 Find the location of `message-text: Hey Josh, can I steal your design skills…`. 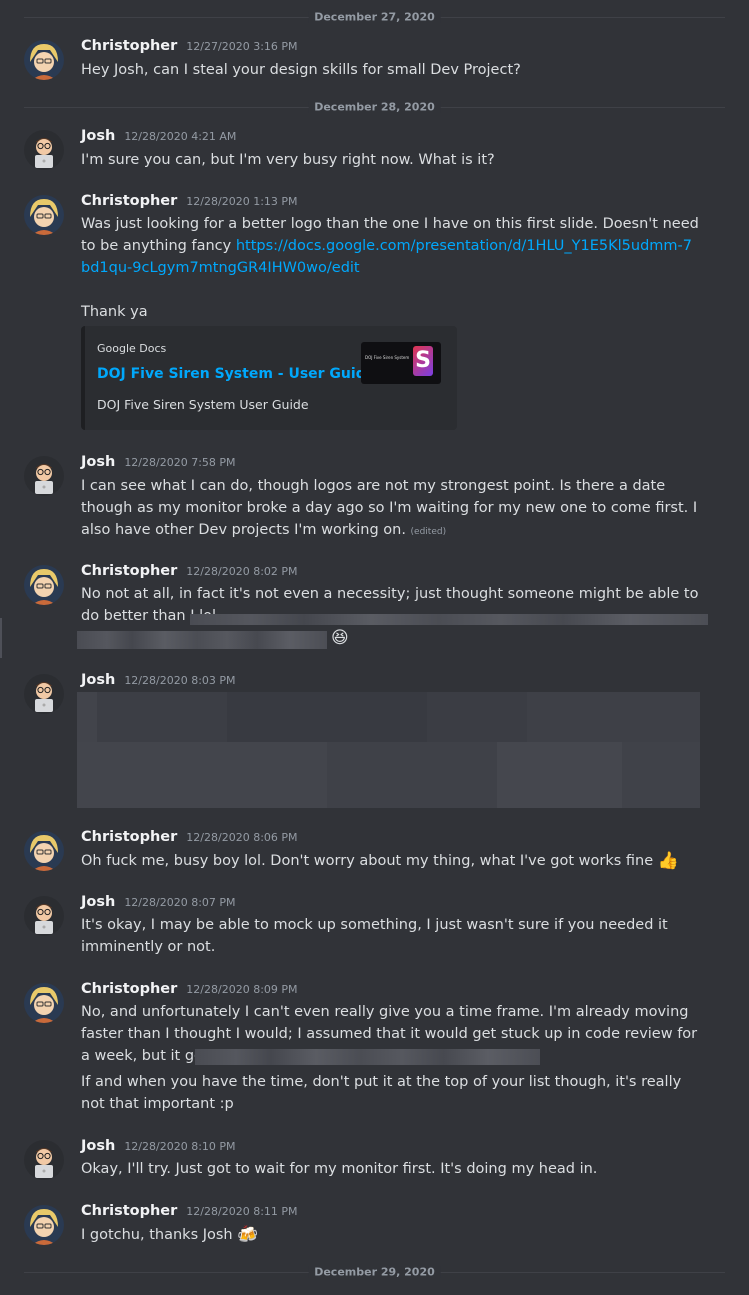

message-text: Hey Josh, can I steal your design skills… is located at coordinates (301, 70).